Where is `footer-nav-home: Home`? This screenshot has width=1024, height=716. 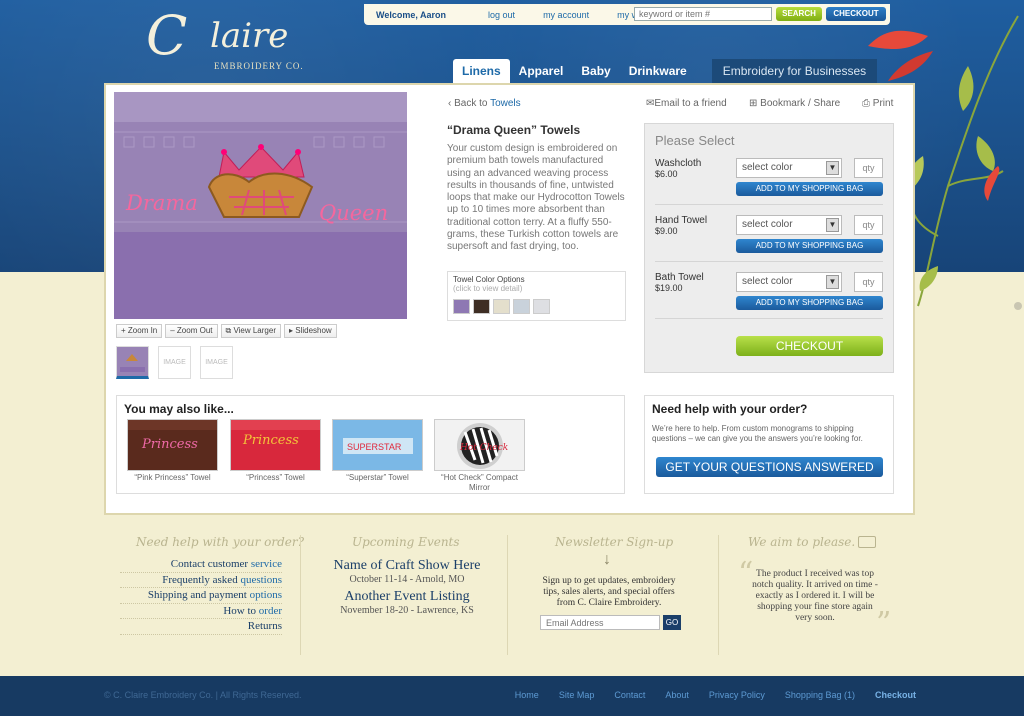 footer-nav-home: Home is located at coordinates (527, 695).